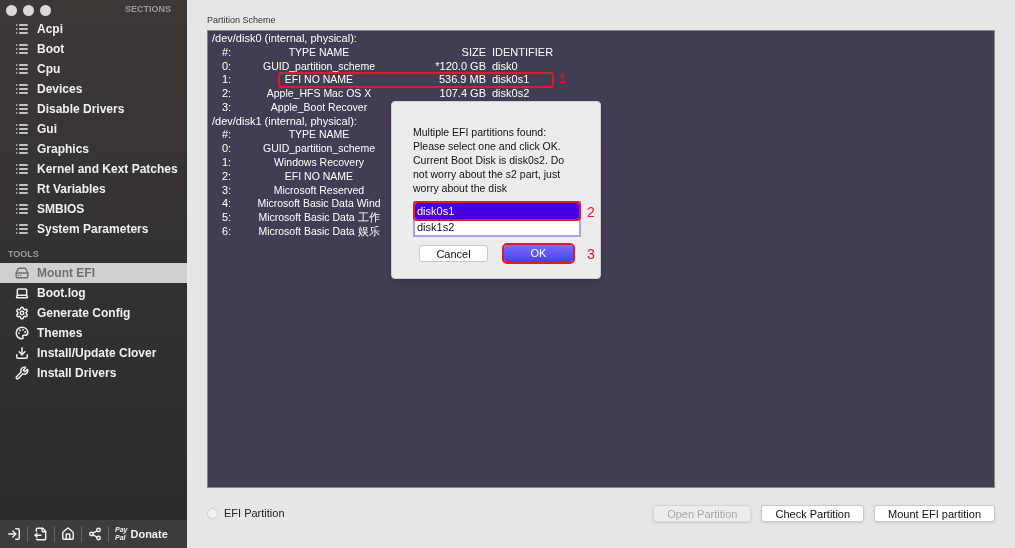 The width and height of the screenshot is (1015, 548). I want to click on step-number: 1, so click(563, 79).